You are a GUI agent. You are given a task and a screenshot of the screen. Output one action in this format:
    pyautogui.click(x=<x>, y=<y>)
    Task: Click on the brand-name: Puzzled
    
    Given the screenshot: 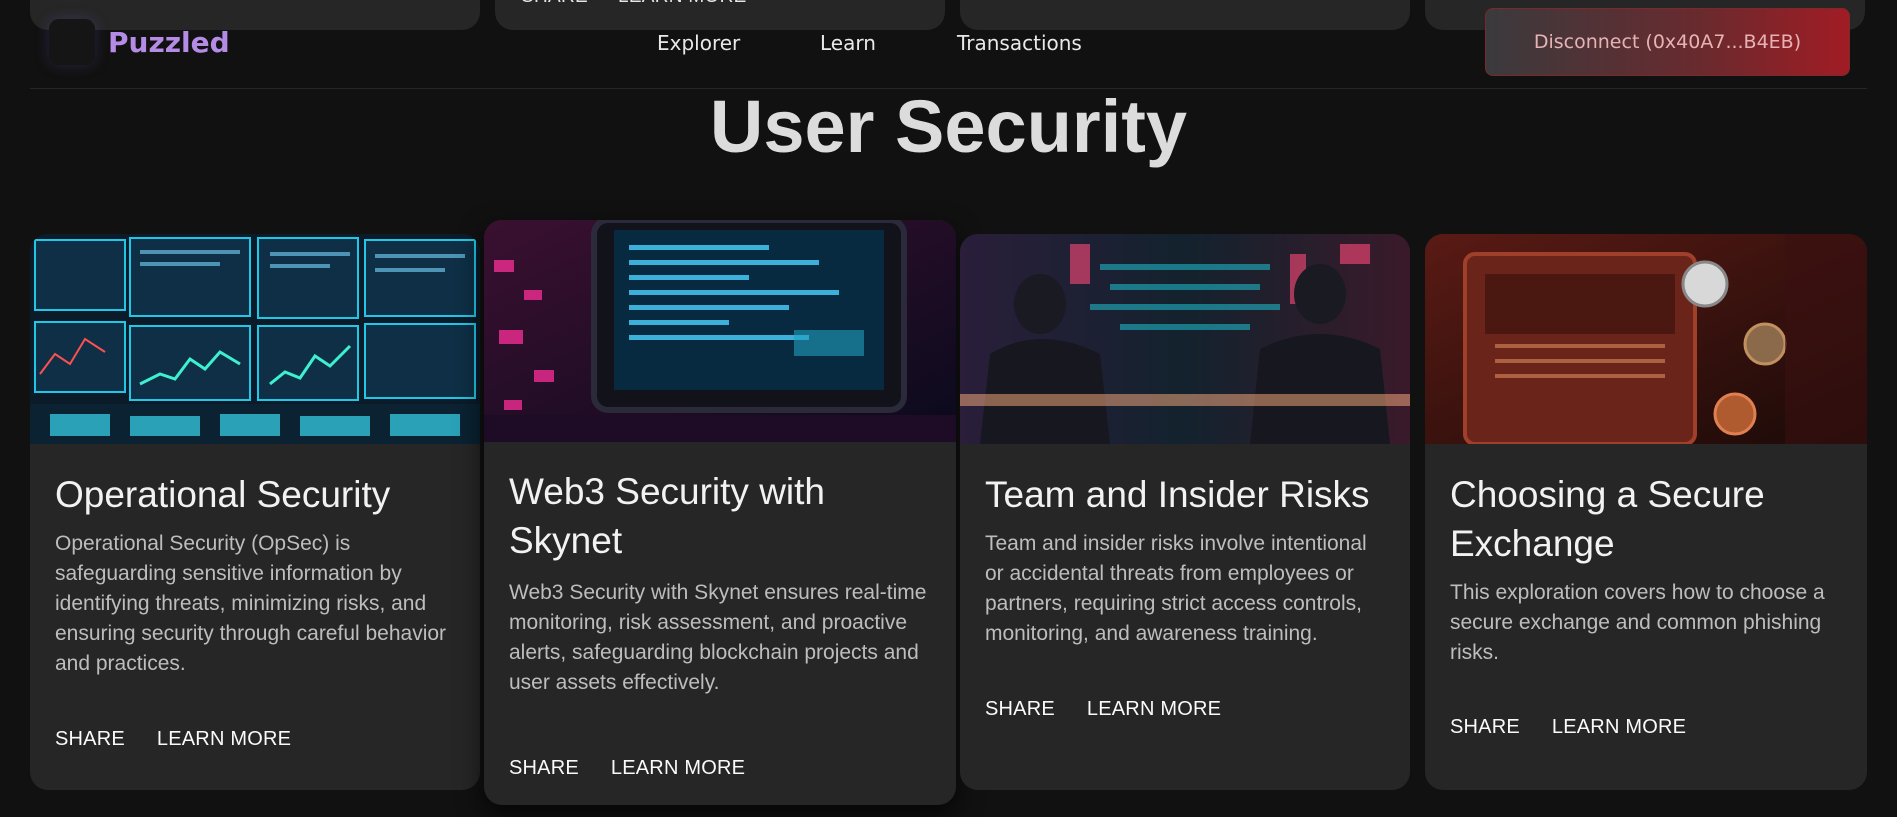 What is the action you would take?
    pyautogui.click(x=169, y=42)
    